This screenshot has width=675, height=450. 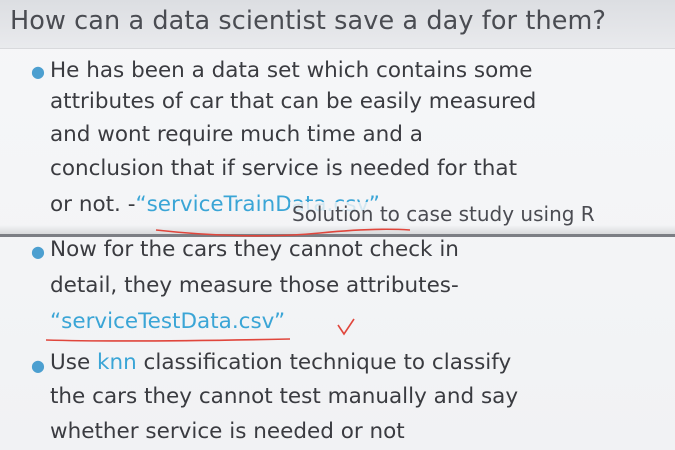 I want to click on bullet-1-line-5-text: or not. -, so click(x=93, y=204).